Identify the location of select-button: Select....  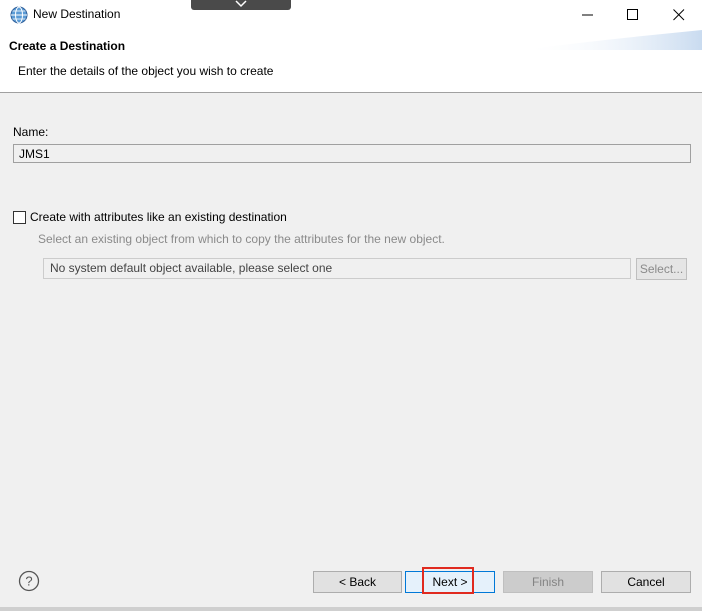
(661, 269).